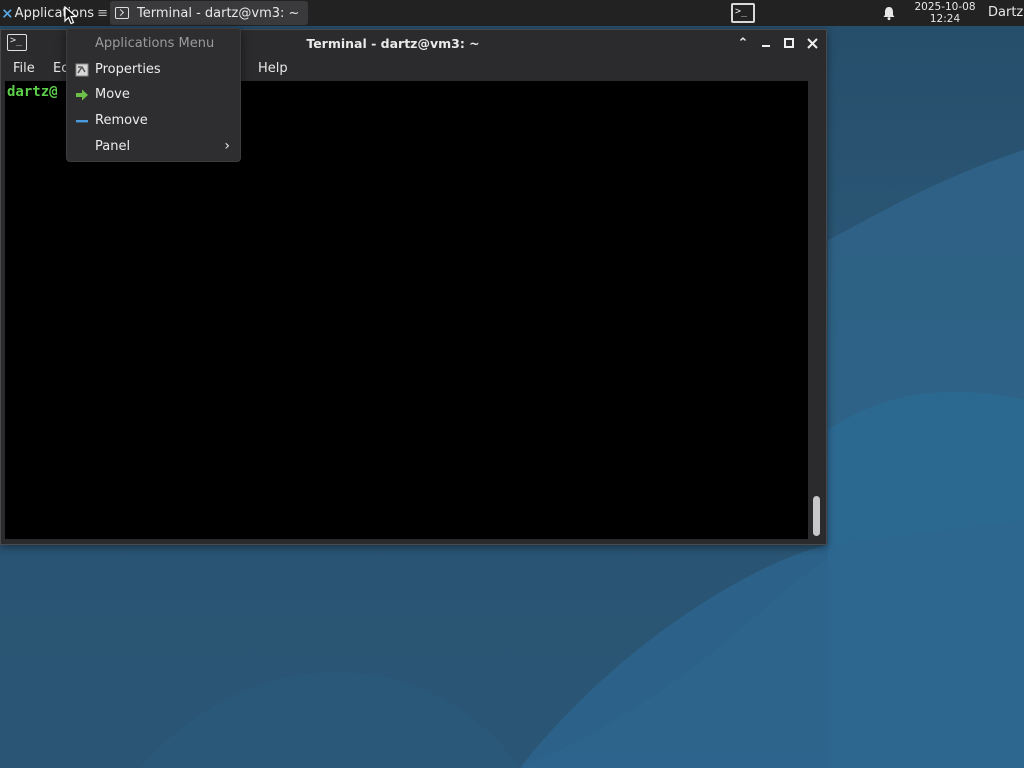  What do you see at coordinates (743, 43) in the screenshot?
I see `maximize-up-icon: ⌃` at bounding box center [743, 43].